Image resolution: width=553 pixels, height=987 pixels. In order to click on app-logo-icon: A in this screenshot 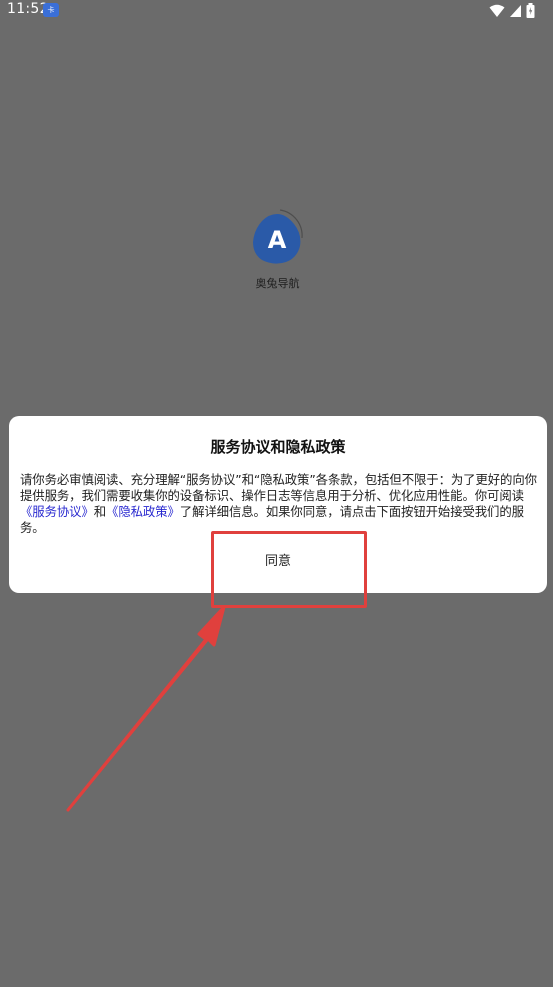, I will do `click(278, 238)`.